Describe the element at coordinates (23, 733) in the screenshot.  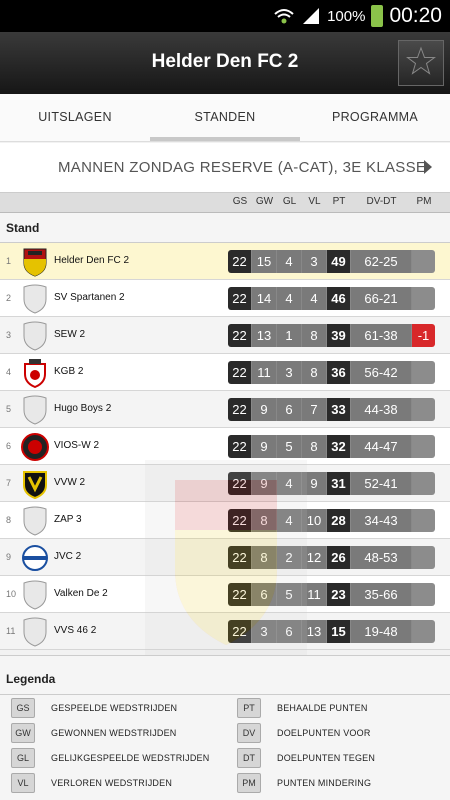
I see `legend-code: GW` at that location.